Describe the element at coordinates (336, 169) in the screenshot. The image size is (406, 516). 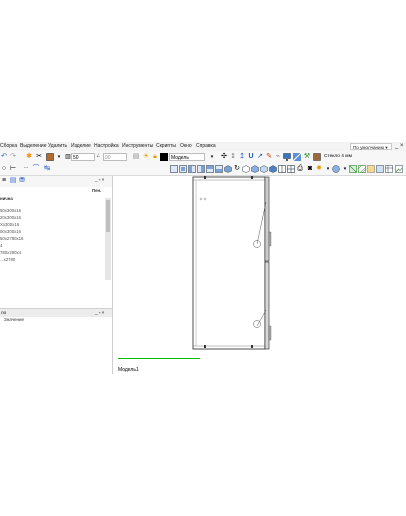
I see `sphere-icon` at that location.